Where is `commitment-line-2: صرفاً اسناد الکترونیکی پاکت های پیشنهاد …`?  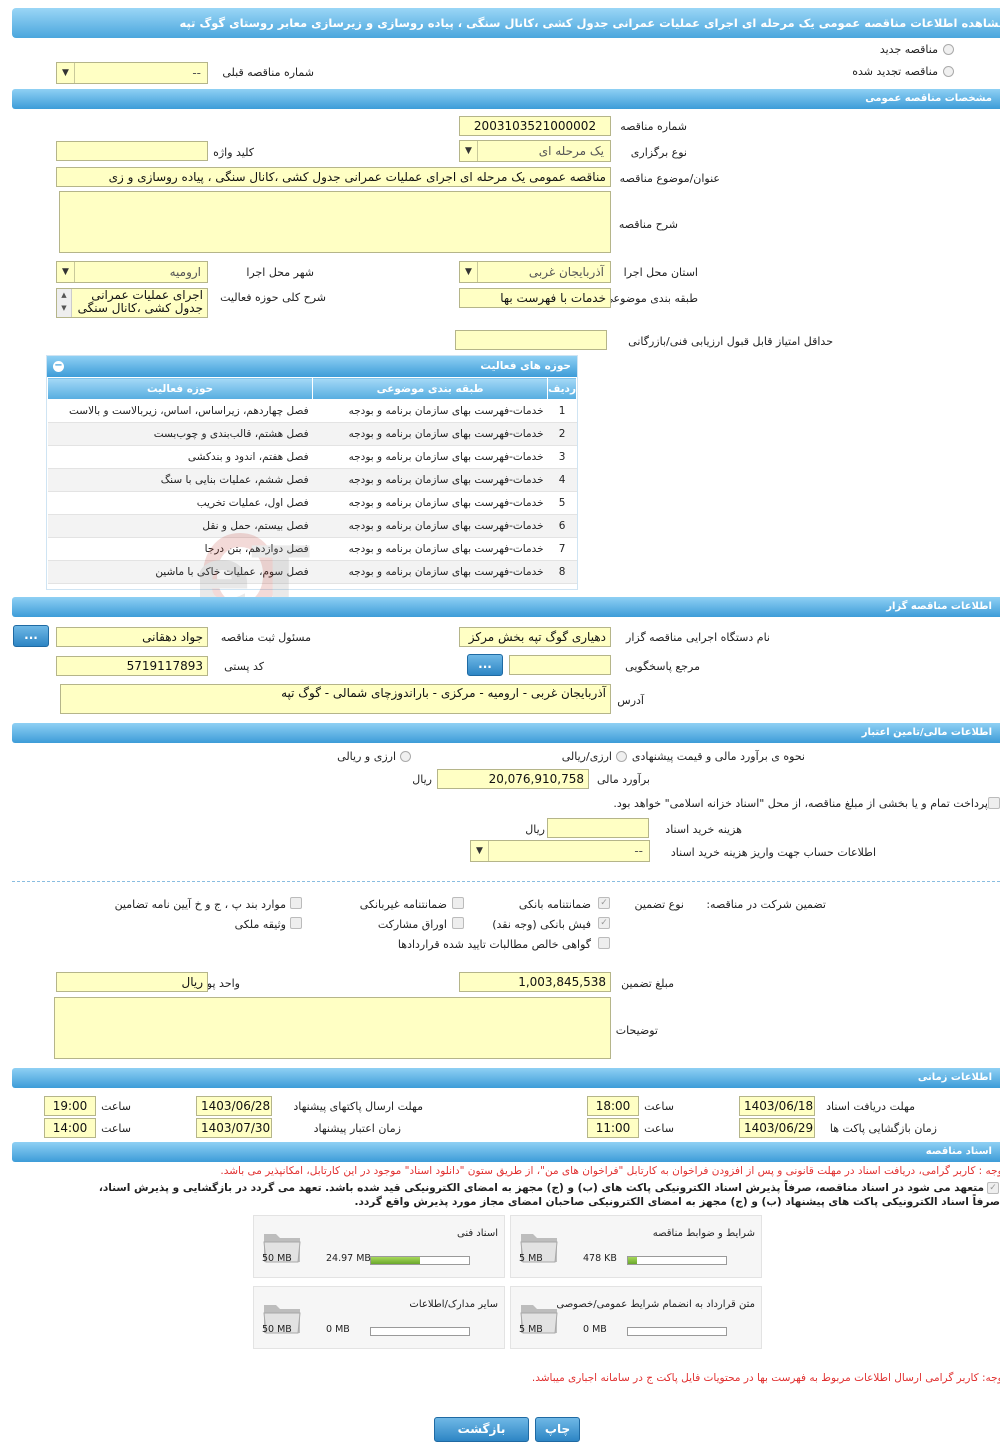
commitment-line-2: صرفاً اسناد الکترونیکی پاکت های پیشنهاد … is located at coordinates (677, 1202).